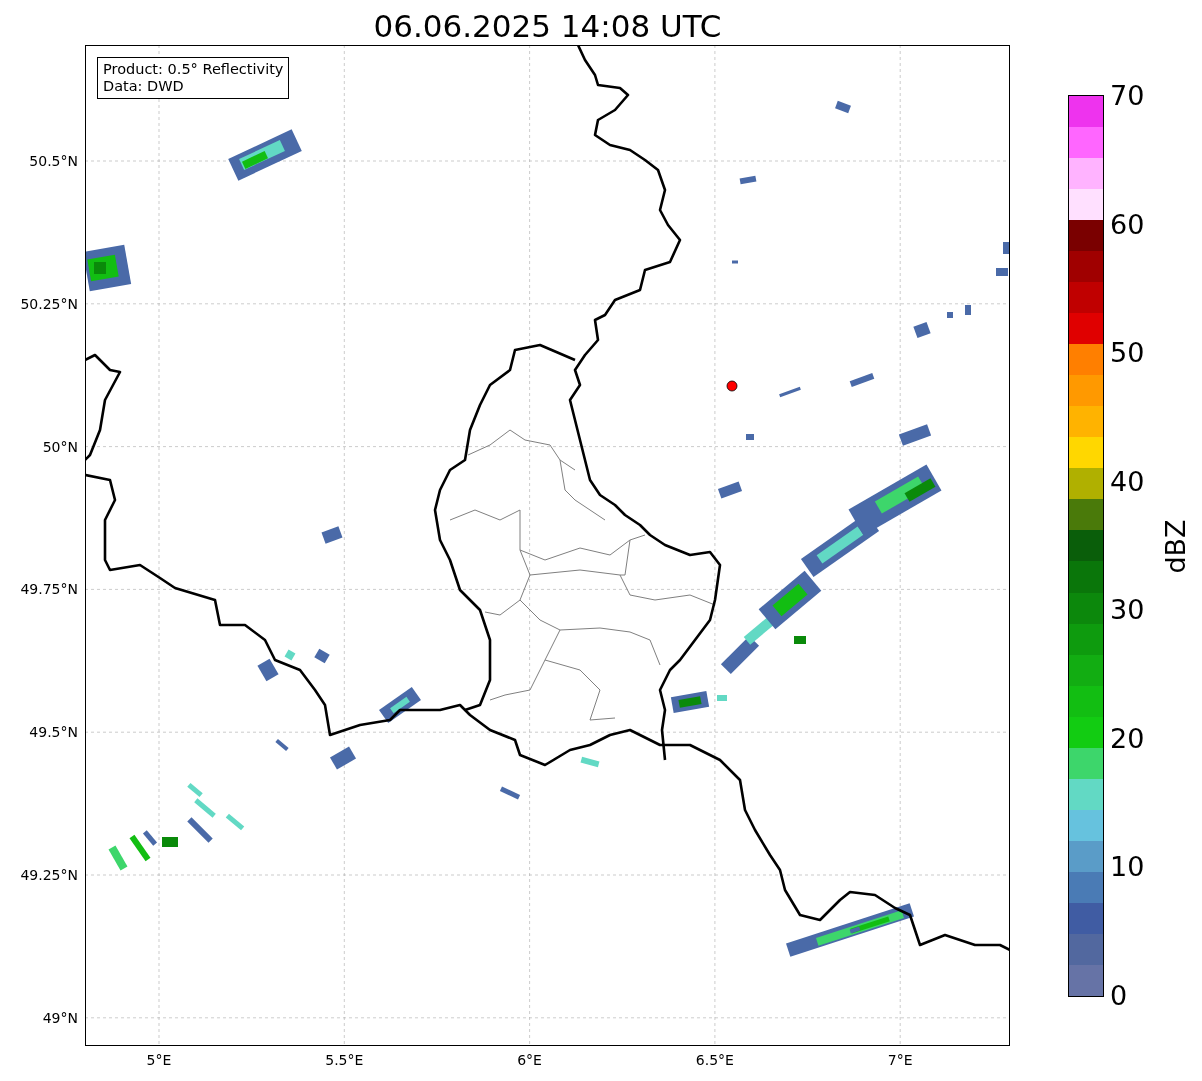  I want to click on latitude-label: 49.75°N, so click(49, 589).